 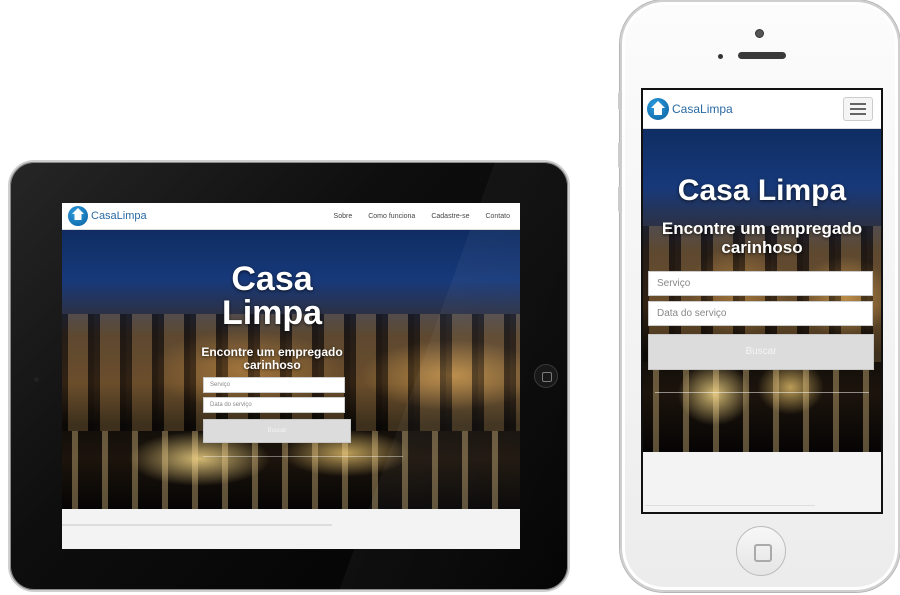 What do you see at coordinates (620, 199) in the screenshot?
I see `phone-volume-down` at bounding box center [620, 199].